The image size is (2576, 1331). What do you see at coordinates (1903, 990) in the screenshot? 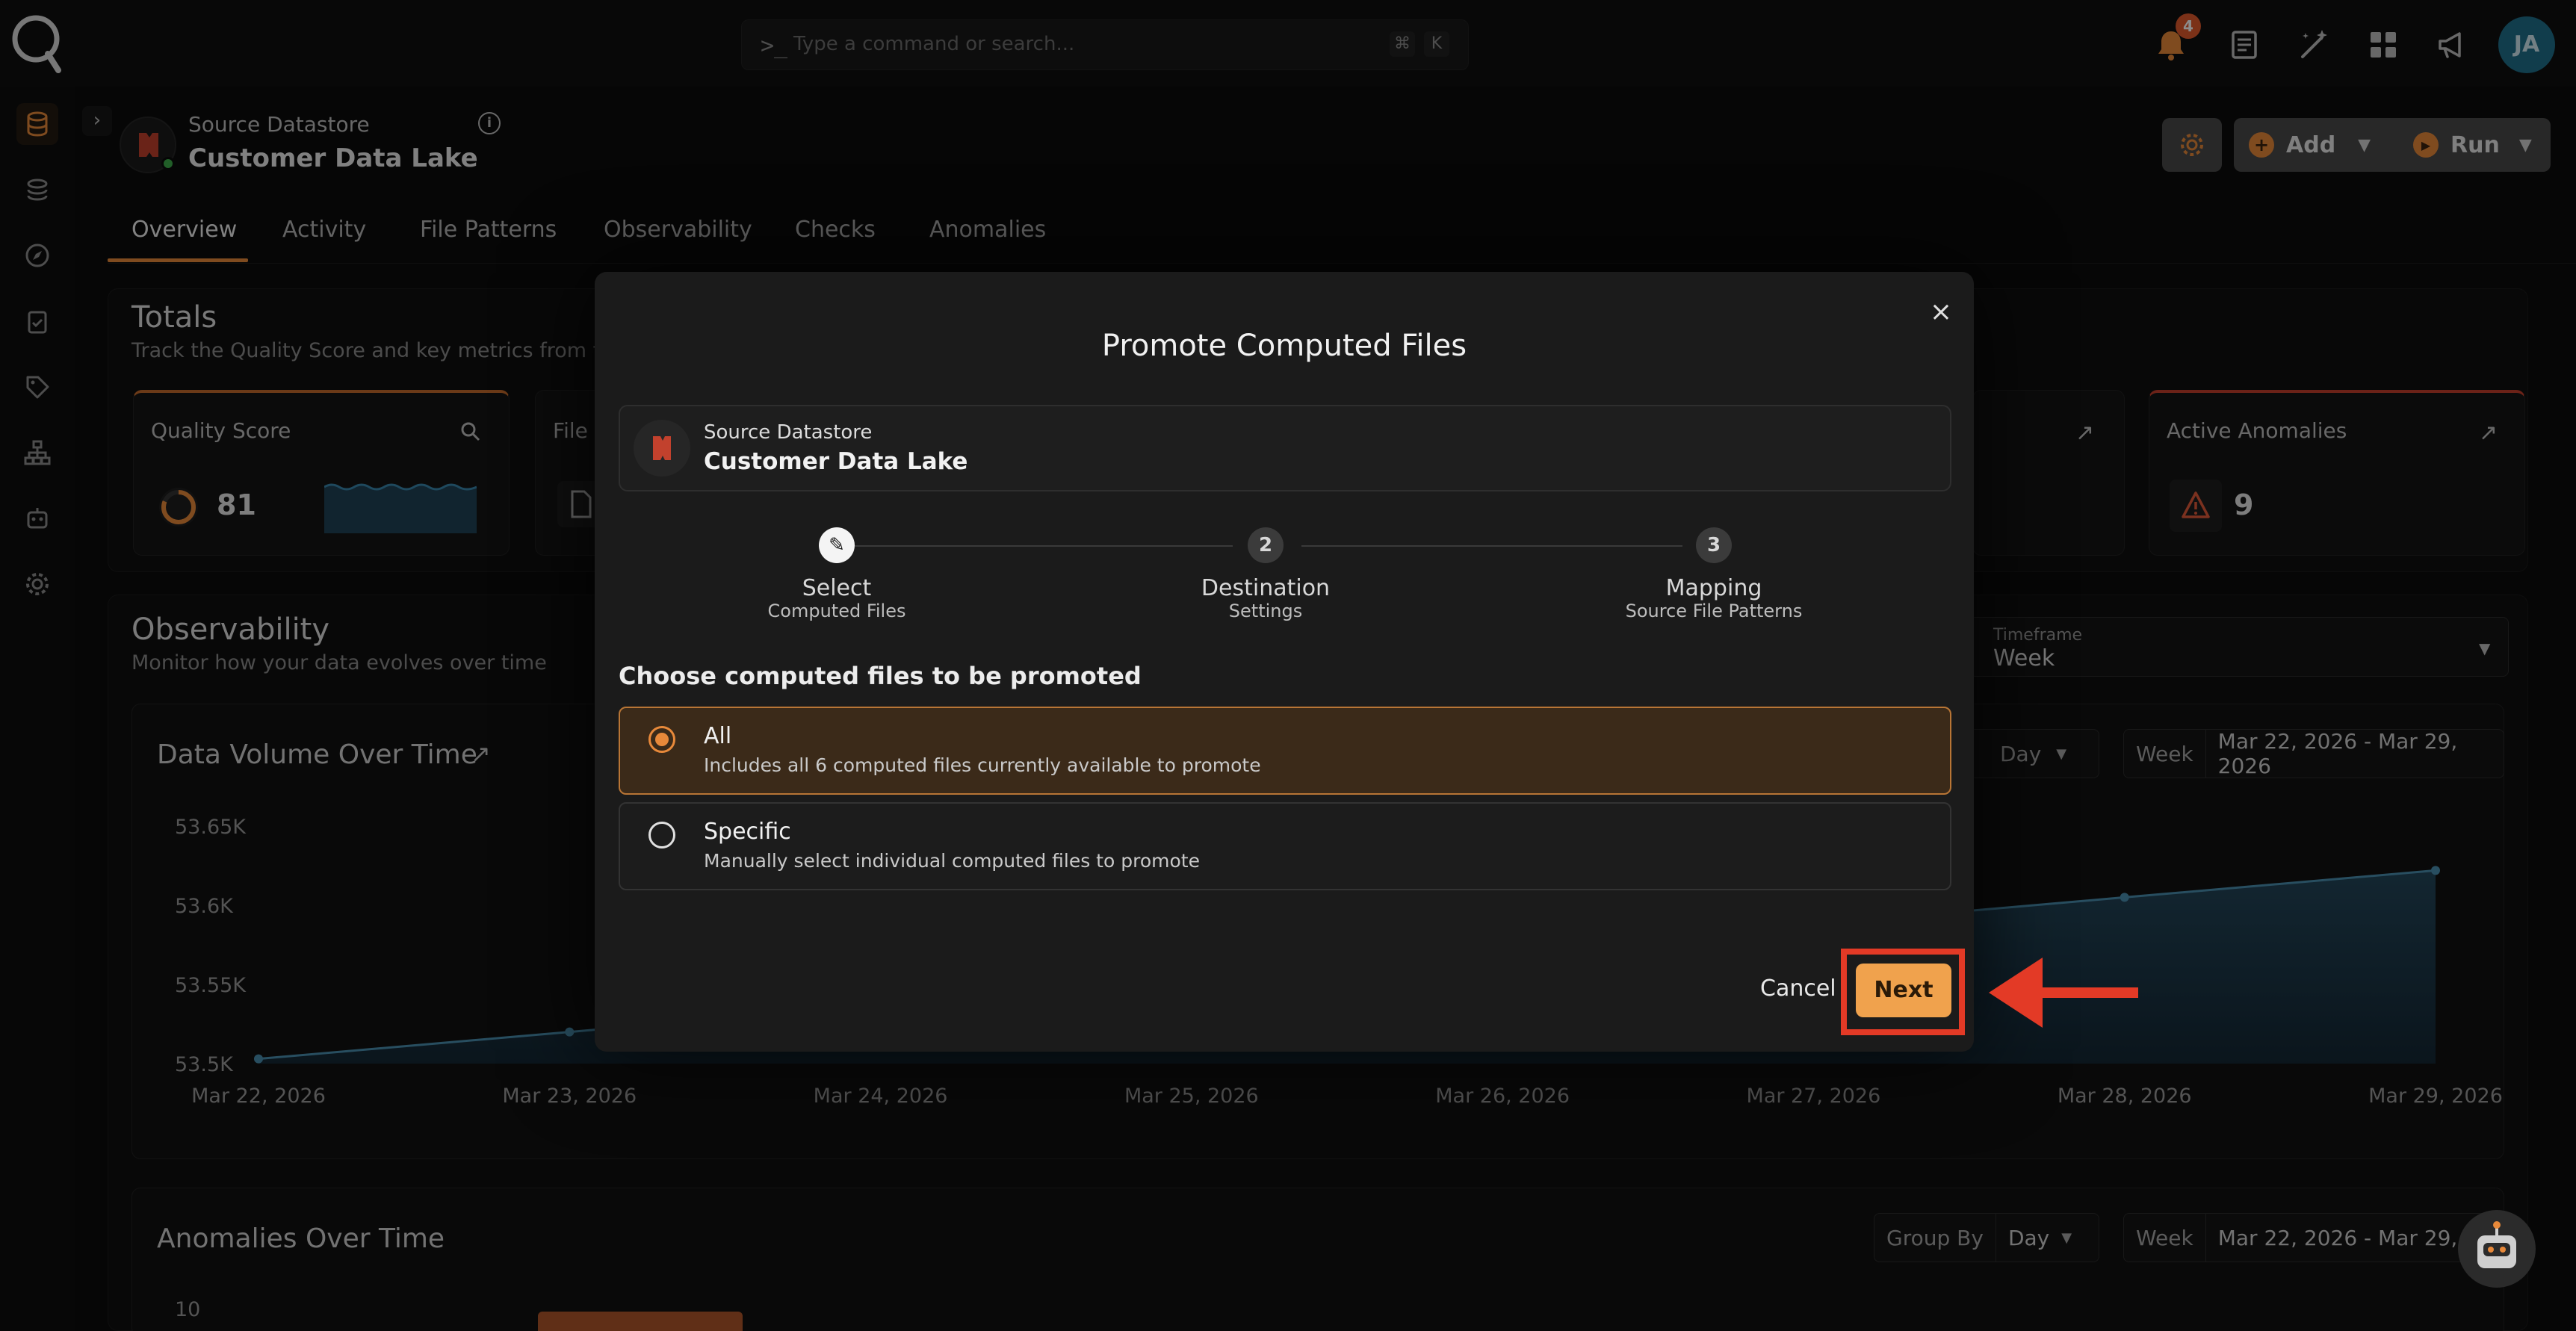
I see `next-button: Next` at bounding box center [1903, 990].